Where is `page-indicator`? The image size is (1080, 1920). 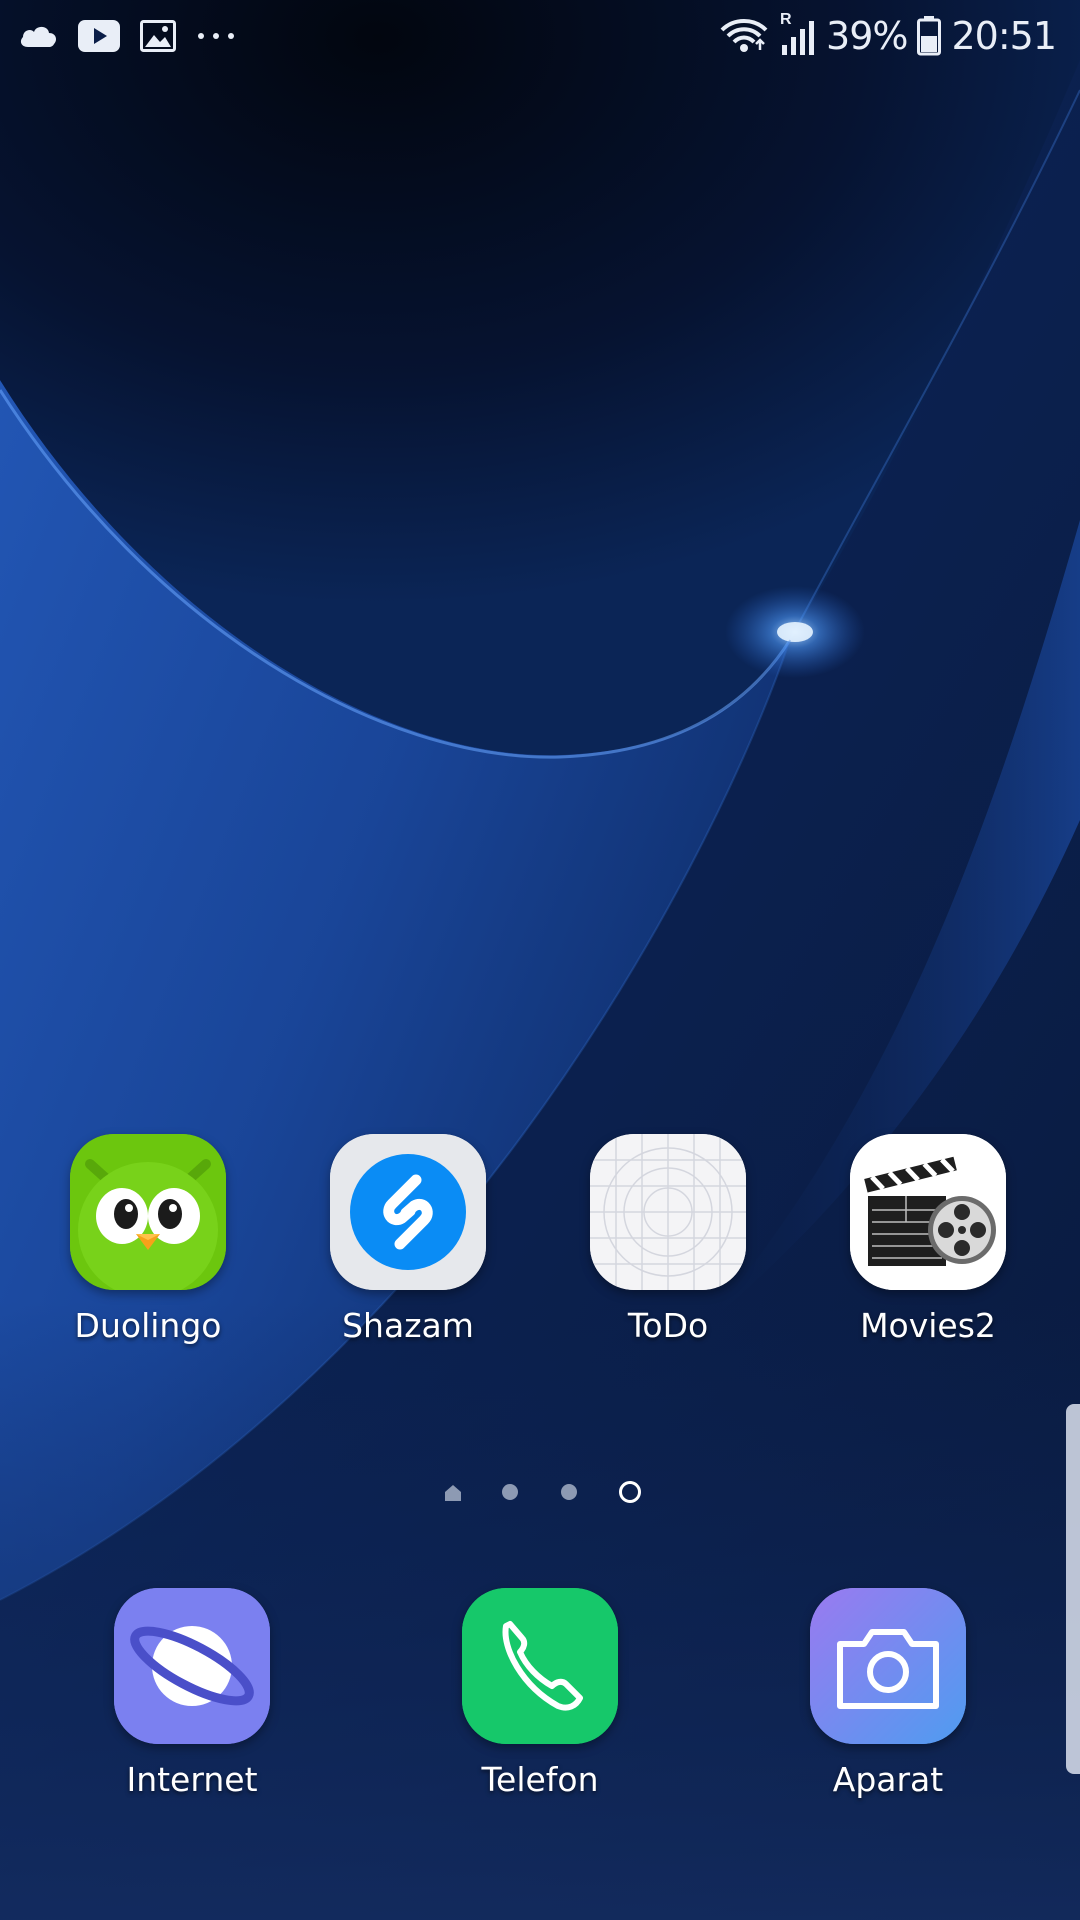
page-indicator is located at coordinates (545, 1494).